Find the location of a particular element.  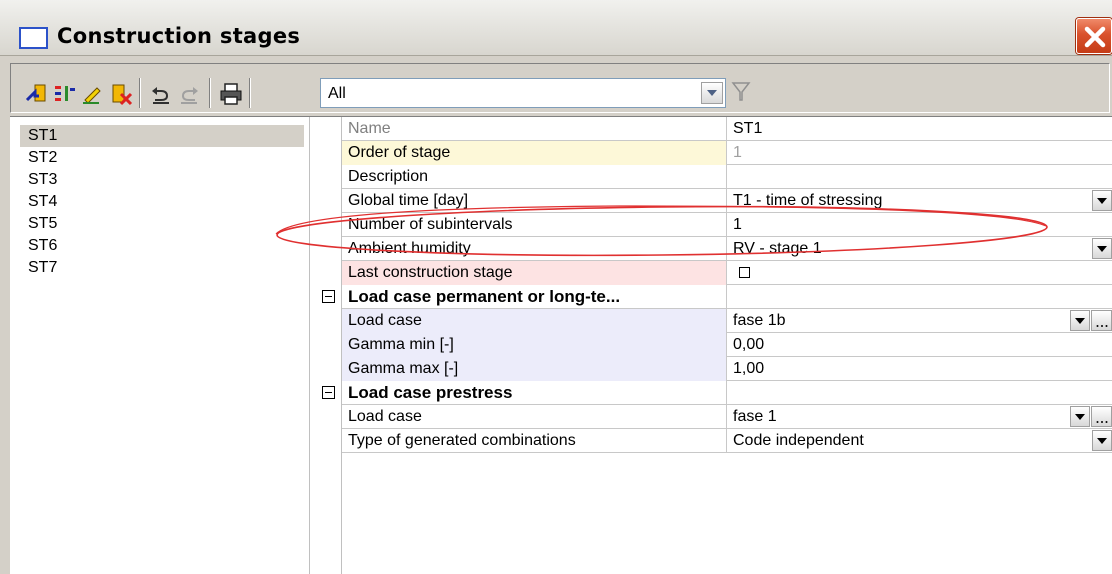

property-row-order: Order of stage 1 is located at coordinates (727, 153).